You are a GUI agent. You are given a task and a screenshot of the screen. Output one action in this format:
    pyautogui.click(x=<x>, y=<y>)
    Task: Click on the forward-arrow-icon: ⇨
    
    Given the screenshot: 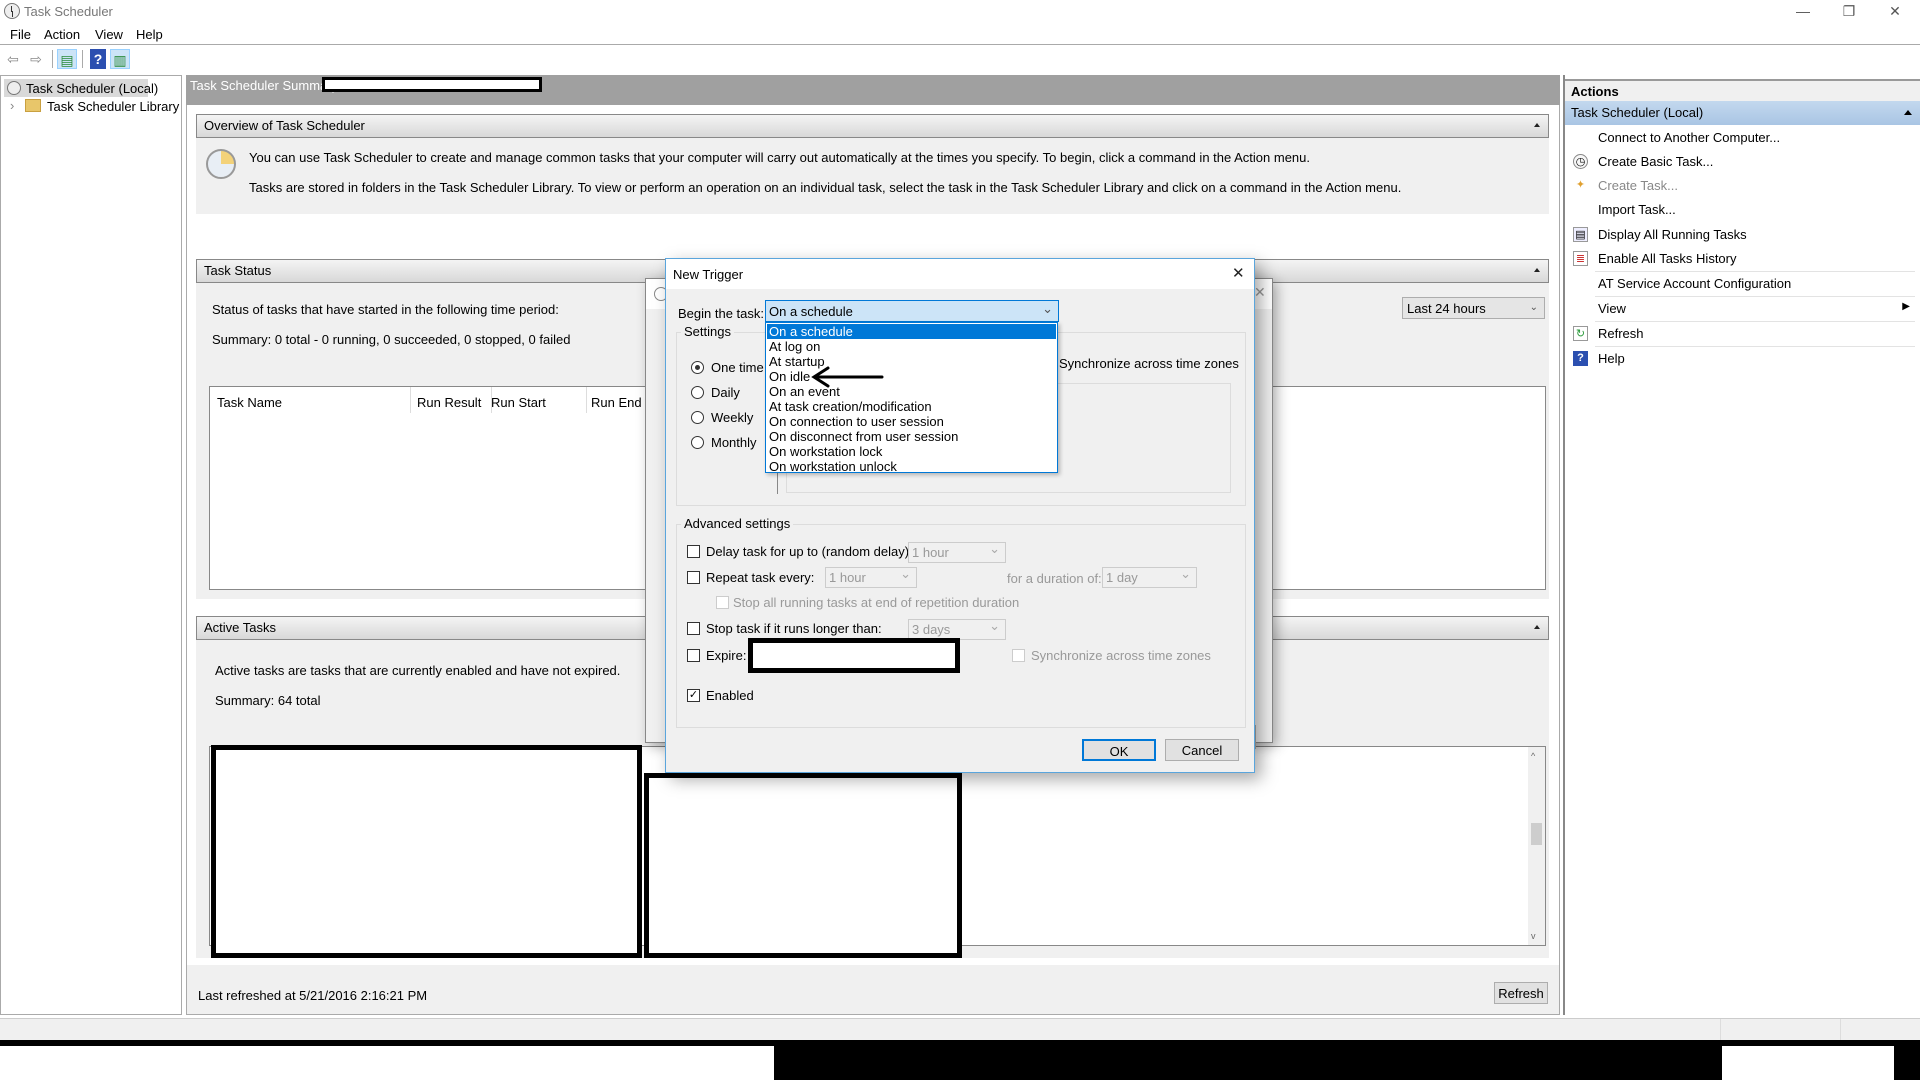 What is the action you would take?
    pyautogui.click(x=36, y=59)
    